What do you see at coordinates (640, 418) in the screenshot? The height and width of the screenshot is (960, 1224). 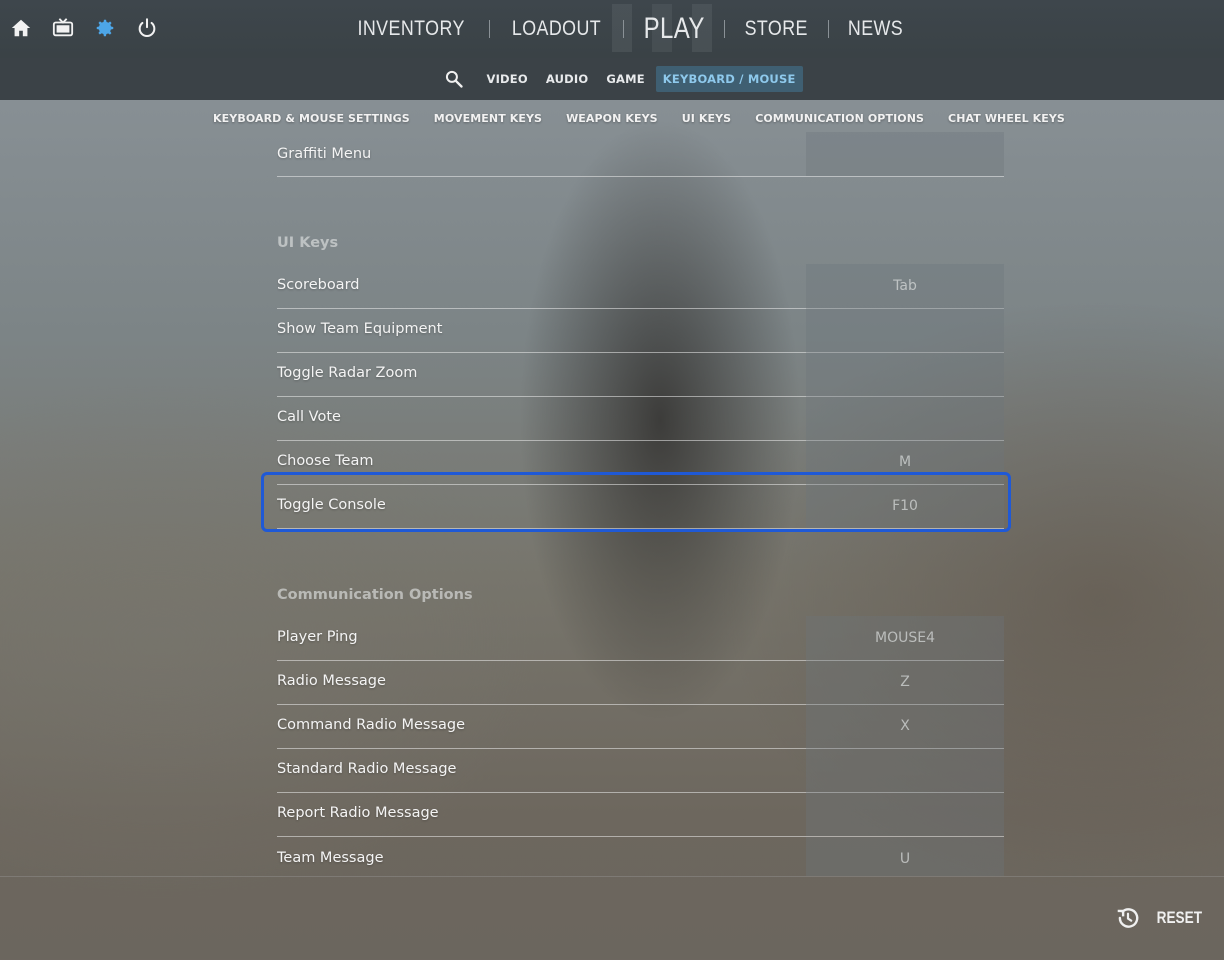 I see `keybind-row-call-vote: Call Vote` at bounding box center [640, 418].